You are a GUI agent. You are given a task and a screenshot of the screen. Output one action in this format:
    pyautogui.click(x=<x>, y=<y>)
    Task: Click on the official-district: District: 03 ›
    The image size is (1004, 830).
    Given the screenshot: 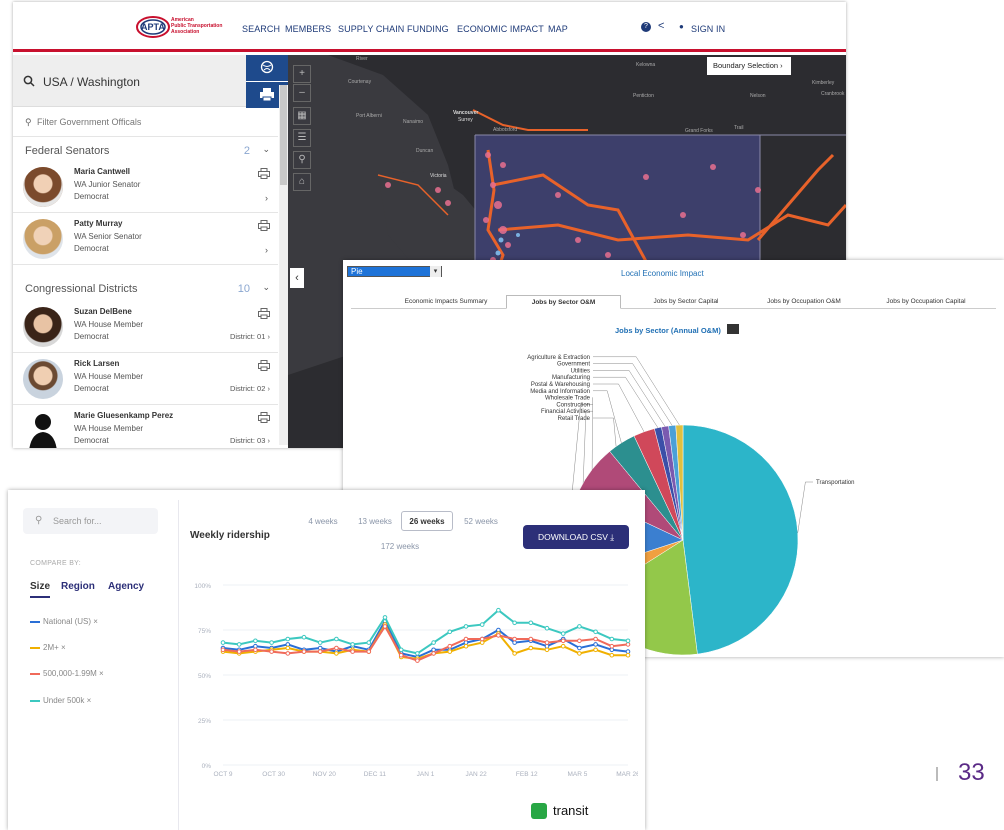 What is the action you would take?
    pyautogui.click(x=250, y=440)
    